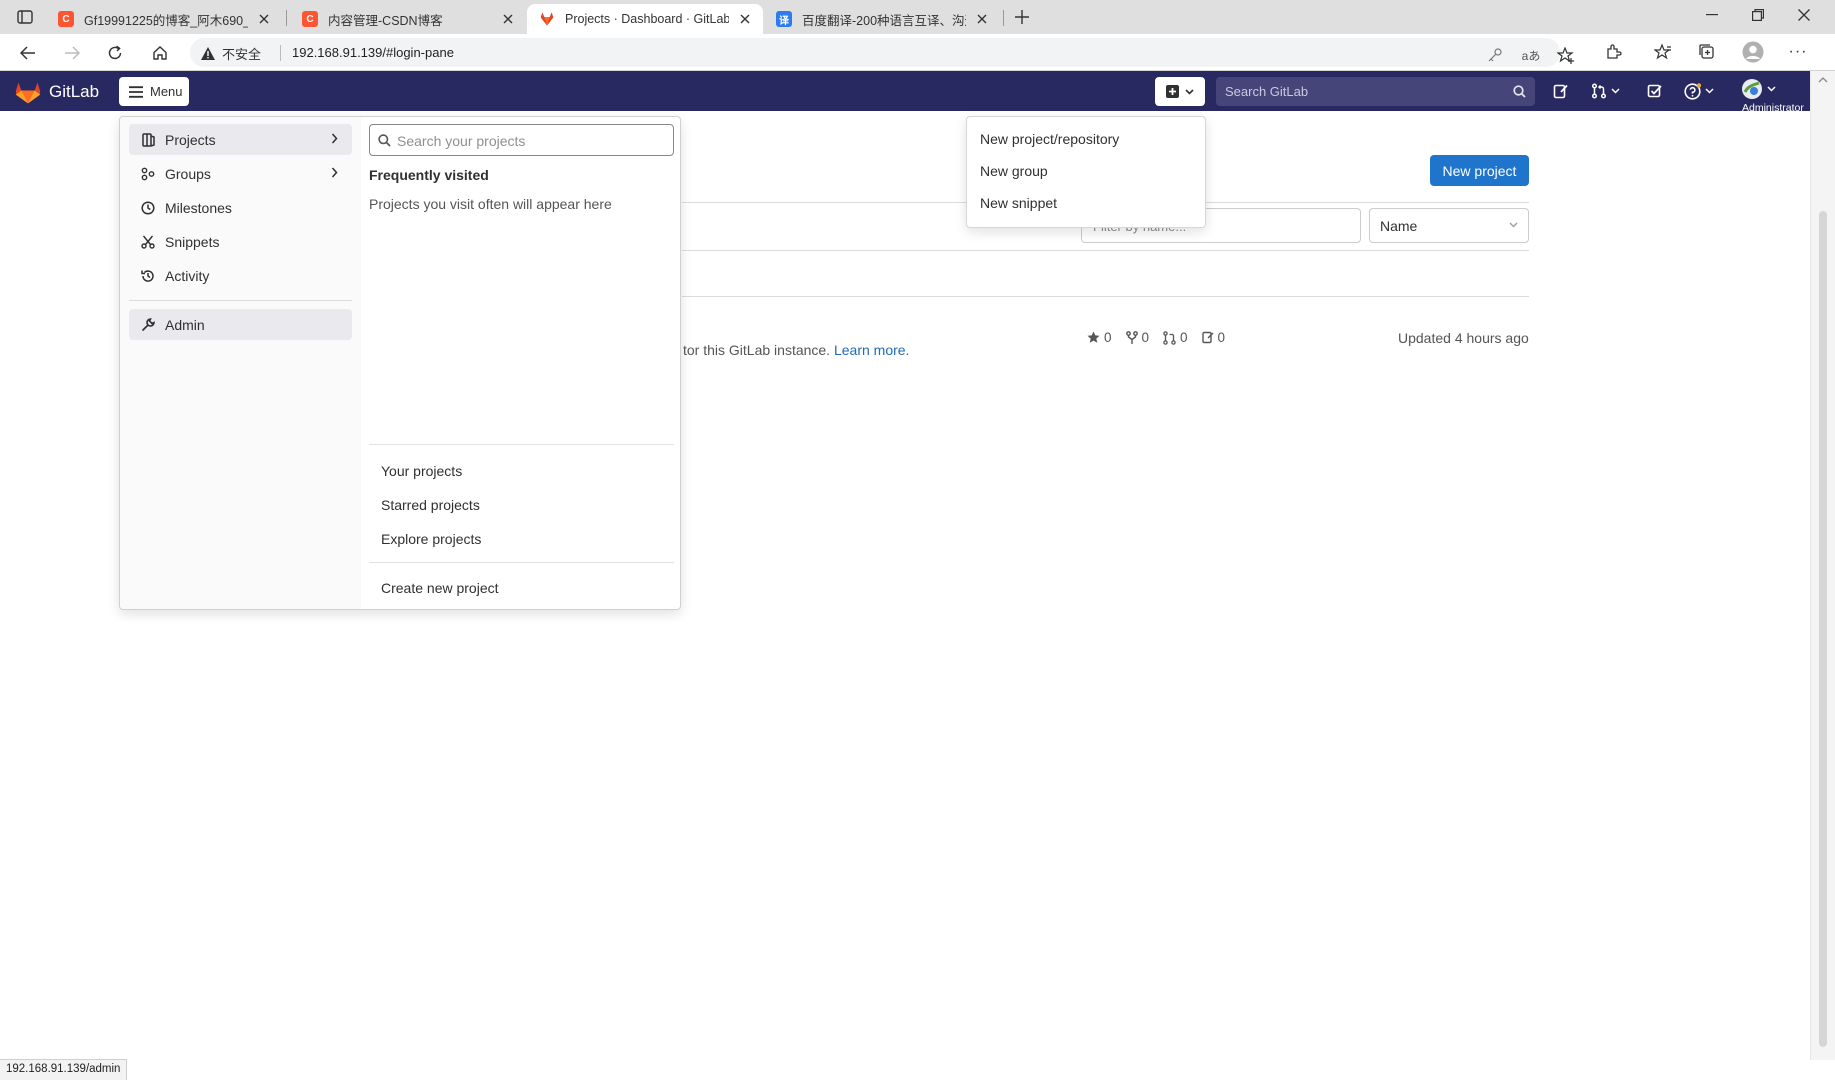 The width and height of the screenshot is (1835, 1080). Describe the element at coordinates (136, 91) in the screenshot. I see `hamburger-icon` at that location.